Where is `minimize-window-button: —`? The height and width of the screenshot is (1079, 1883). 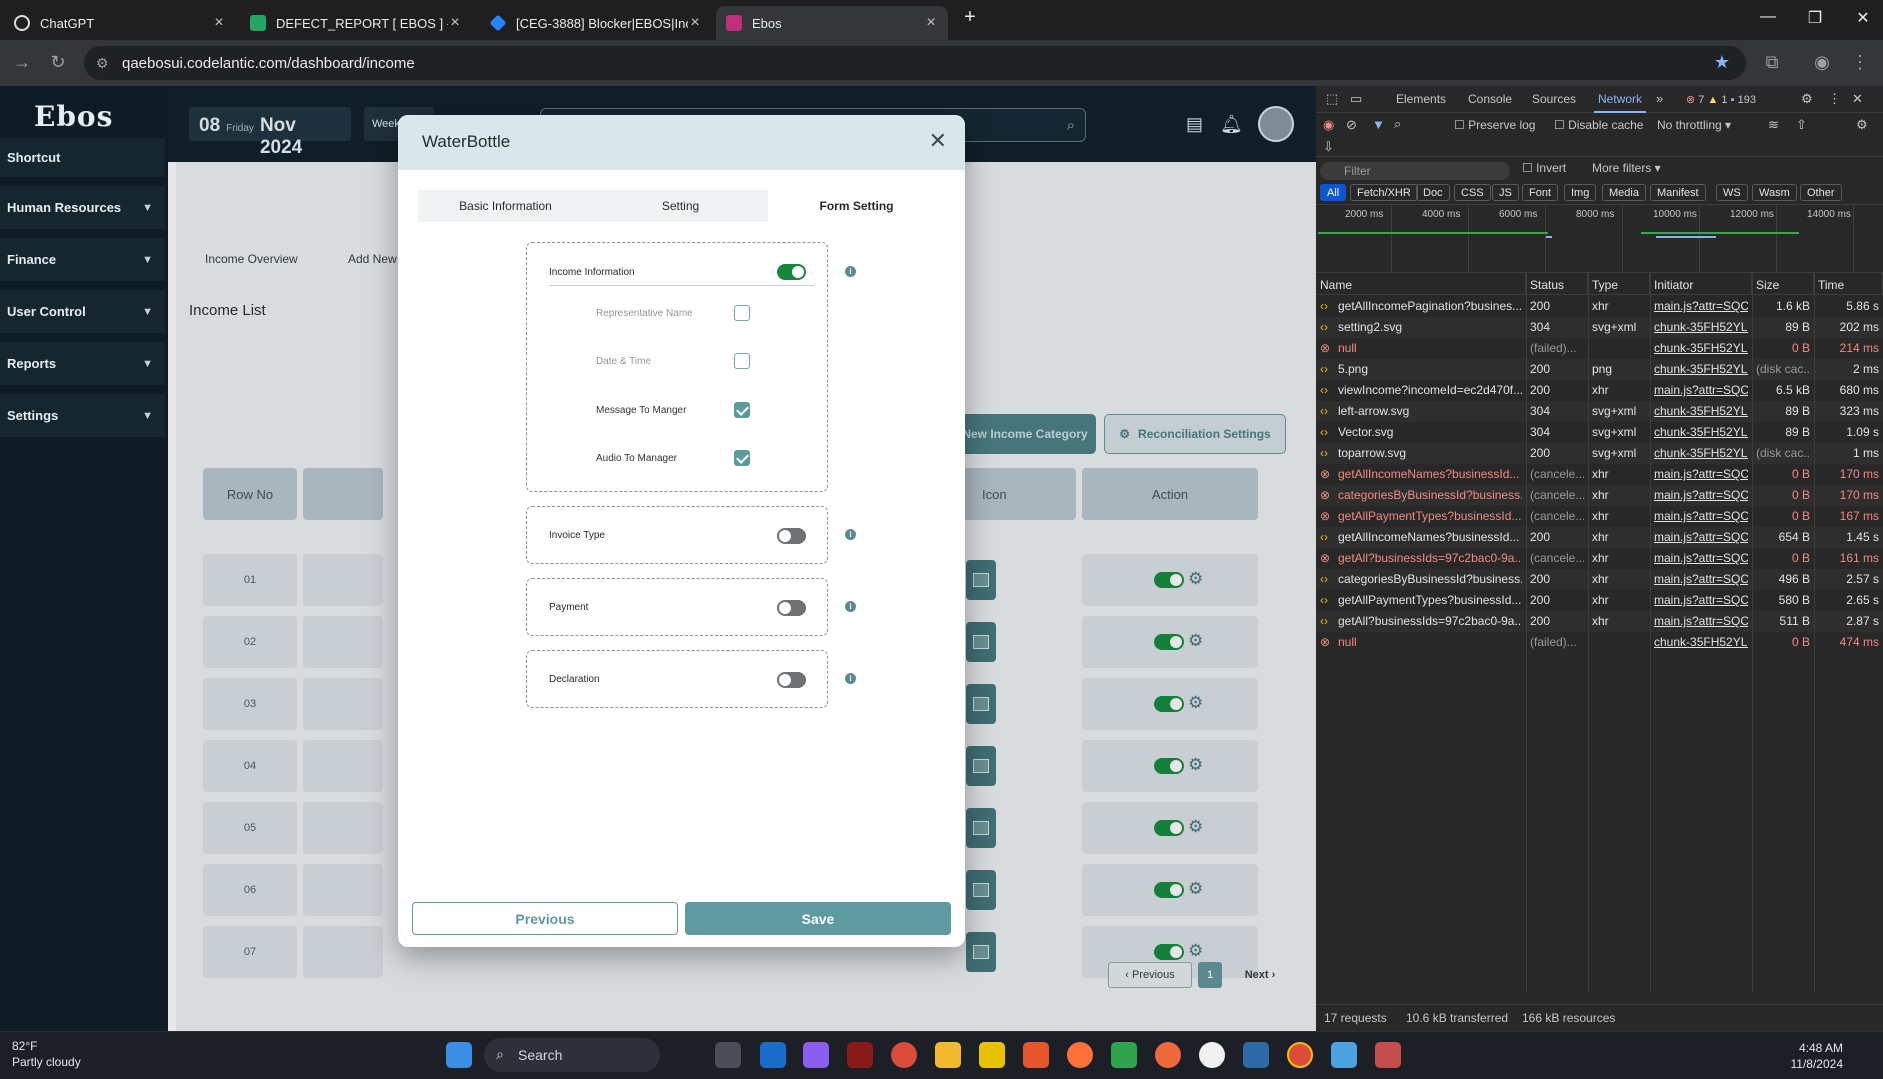
minimize-window-button: — is located at coordinates (1768, 17).